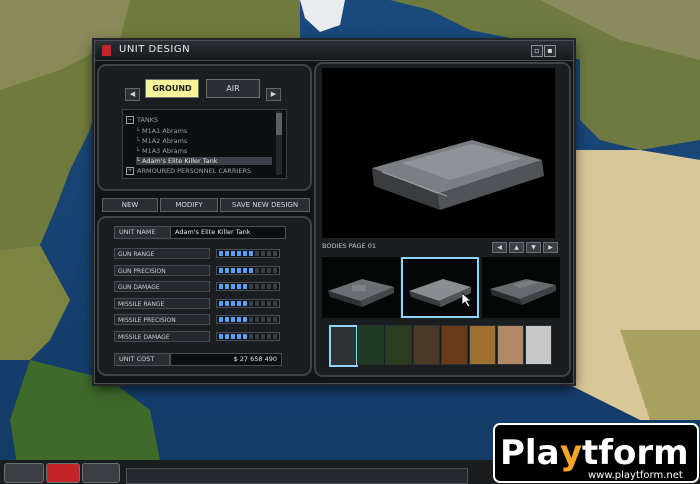  Describe the element at coordinates (161, 151) in the screenshot. I see `tree-item: └ M1A3 Abrams` at that location.